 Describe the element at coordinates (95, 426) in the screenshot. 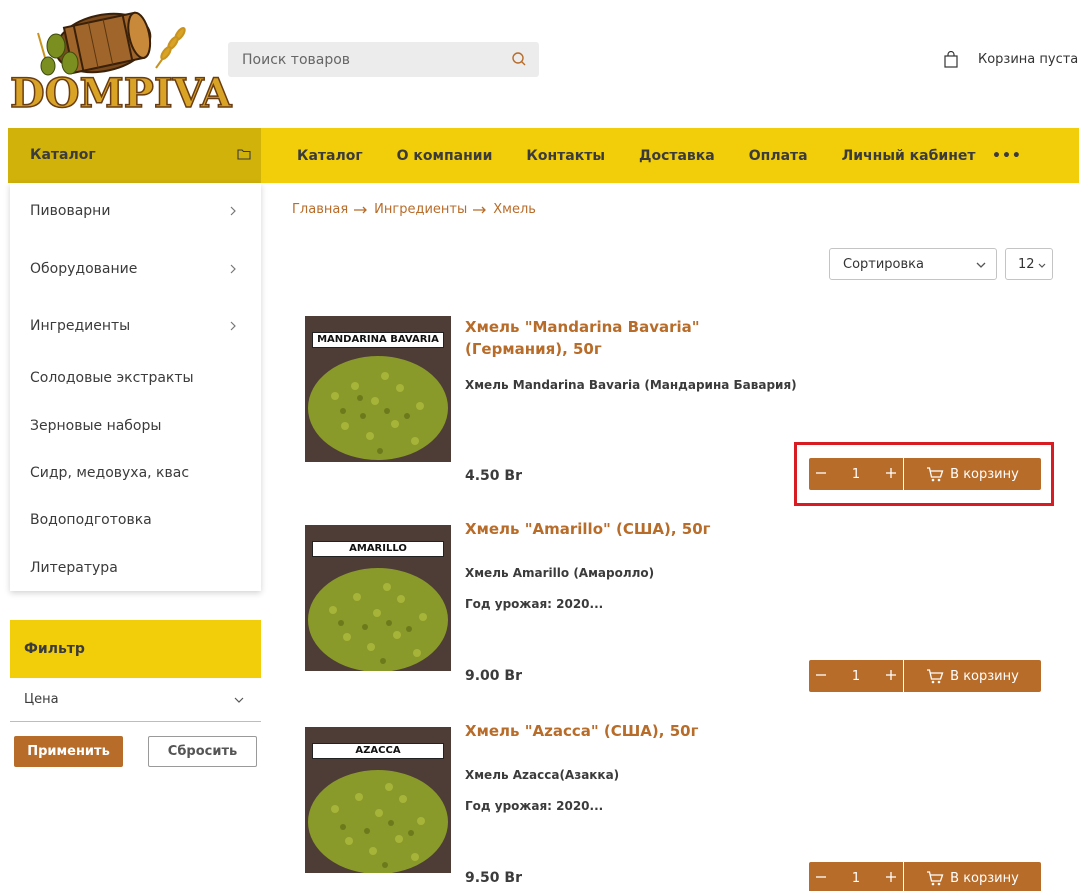

I see `sidebar-item-grain-kits: Зерновые наборы` at that location.